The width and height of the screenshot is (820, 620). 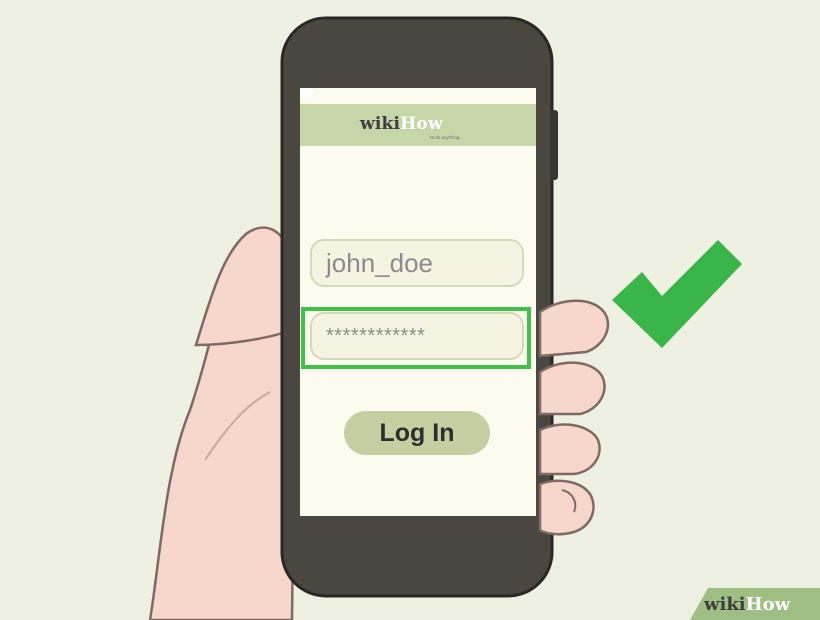 I want to click on watermark-part2: How, so click(x=768, y=604).